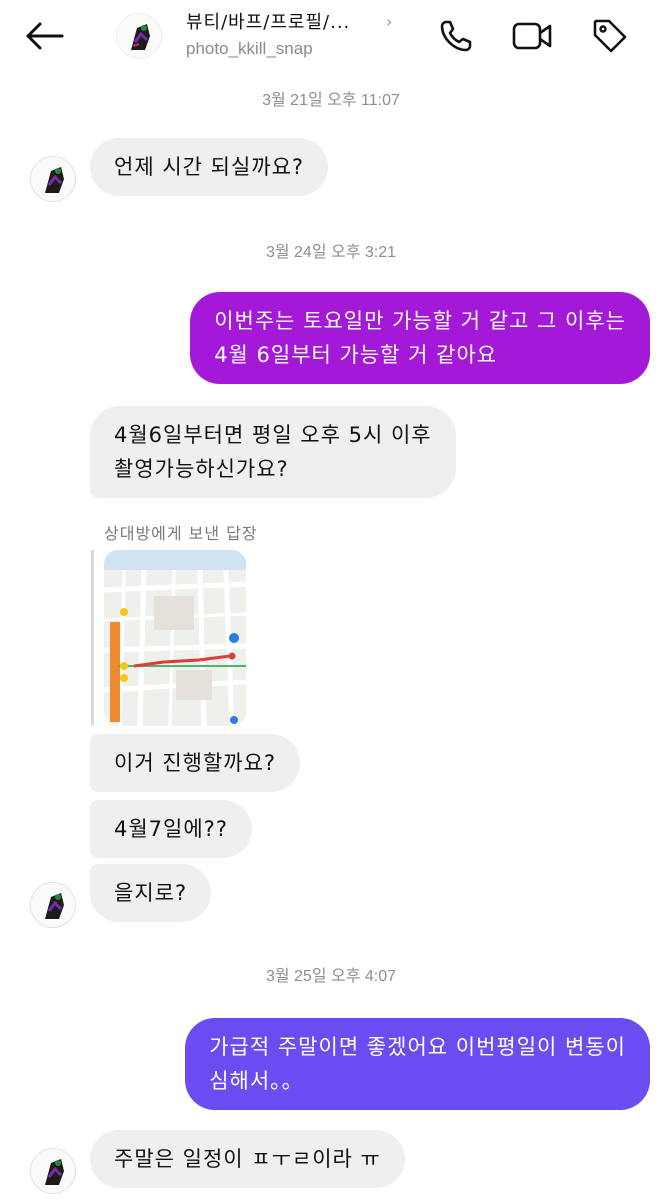  What do you see at coordinates (249, 49) in the screenshot?
I see `contact-username: photo_kkill_snap` at bounding box center [249, 49].